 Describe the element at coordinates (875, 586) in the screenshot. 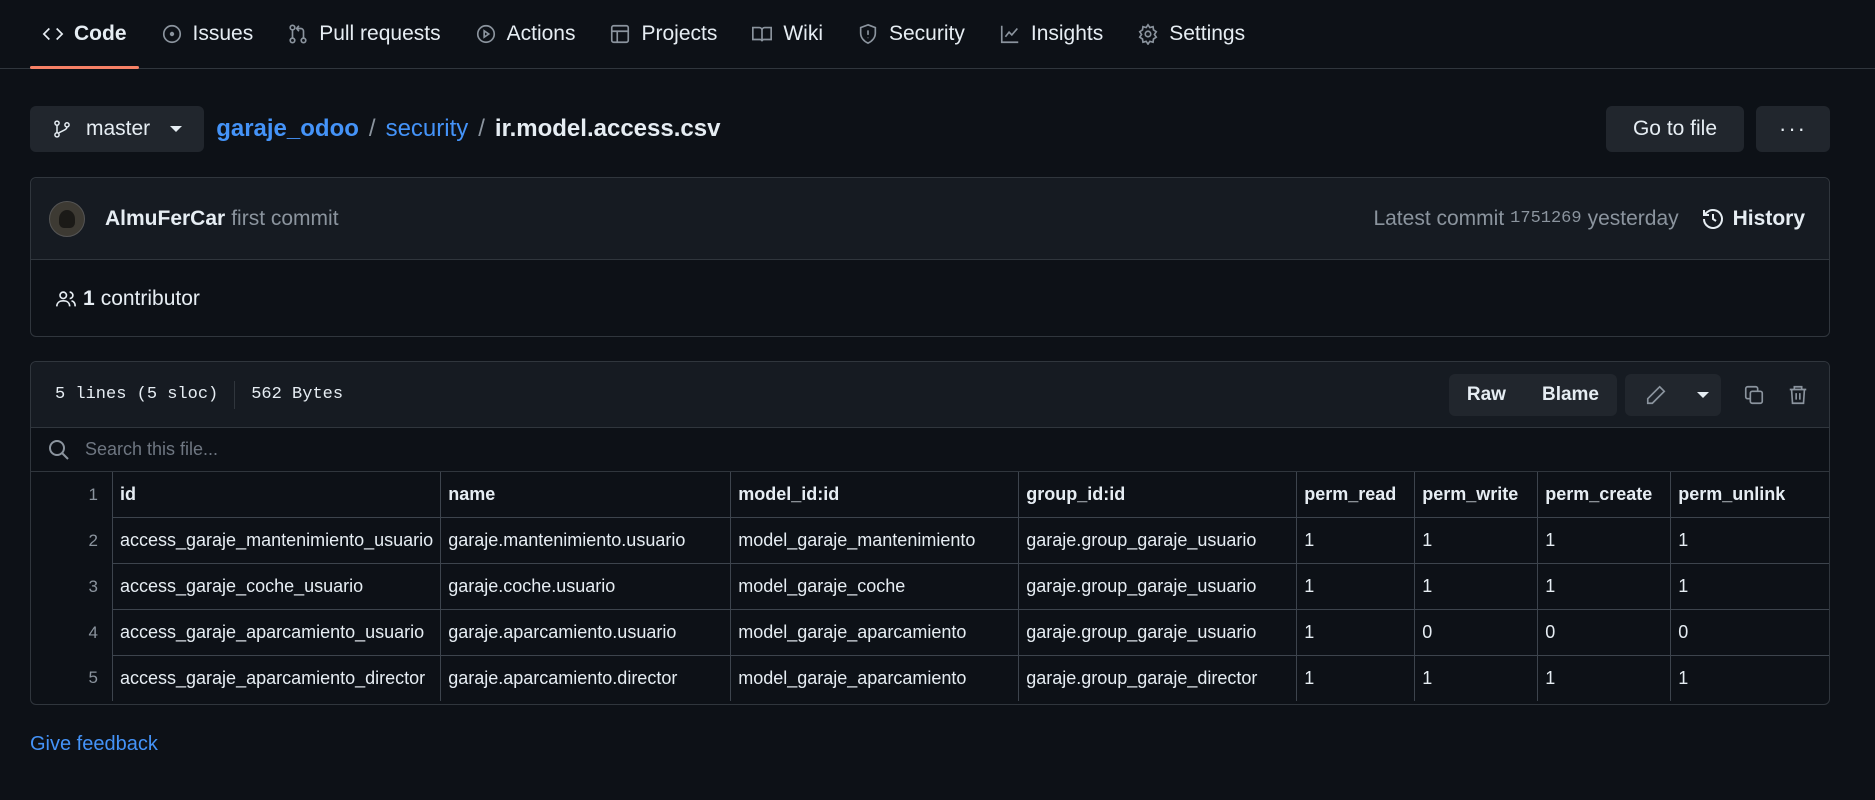

I see `table-cell: model_garaje_coche` at that location.